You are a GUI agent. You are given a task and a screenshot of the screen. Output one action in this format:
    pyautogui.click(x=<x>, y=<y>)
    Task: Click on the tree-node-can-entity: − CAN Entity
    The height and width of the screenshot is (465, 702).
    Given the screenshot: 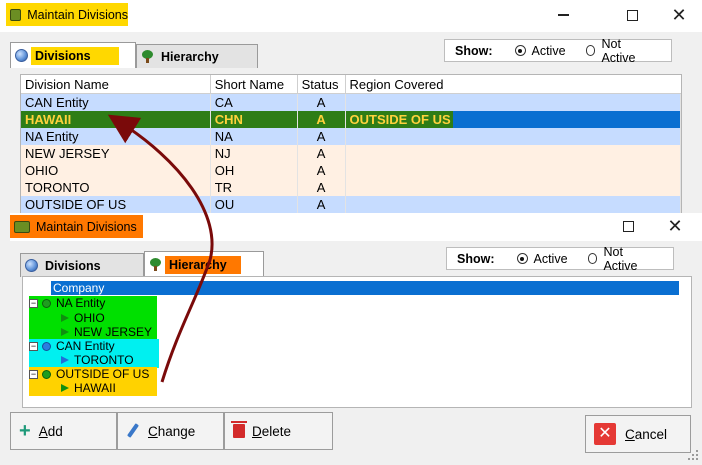 What is the action you would take?
    pyautogui.click(x=72, y=346)
    